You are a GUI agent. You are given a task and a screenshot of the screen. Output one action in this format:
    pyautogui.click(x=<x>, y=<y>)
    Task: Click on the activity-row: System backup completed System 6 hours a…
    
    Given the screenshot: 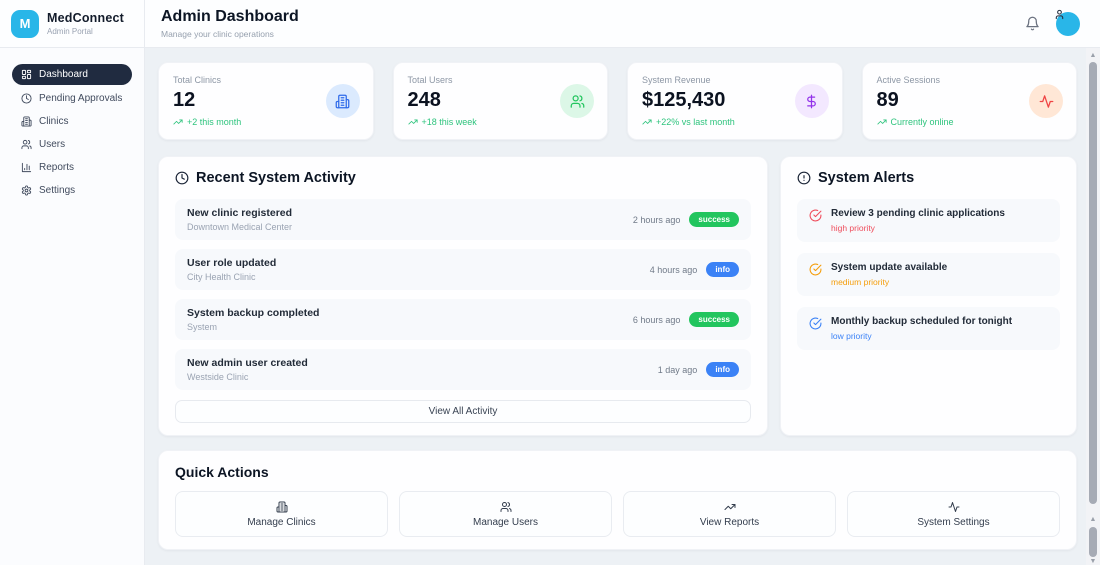 What is the action you would take?
    pyautogui.click(x=463, y=319)
    